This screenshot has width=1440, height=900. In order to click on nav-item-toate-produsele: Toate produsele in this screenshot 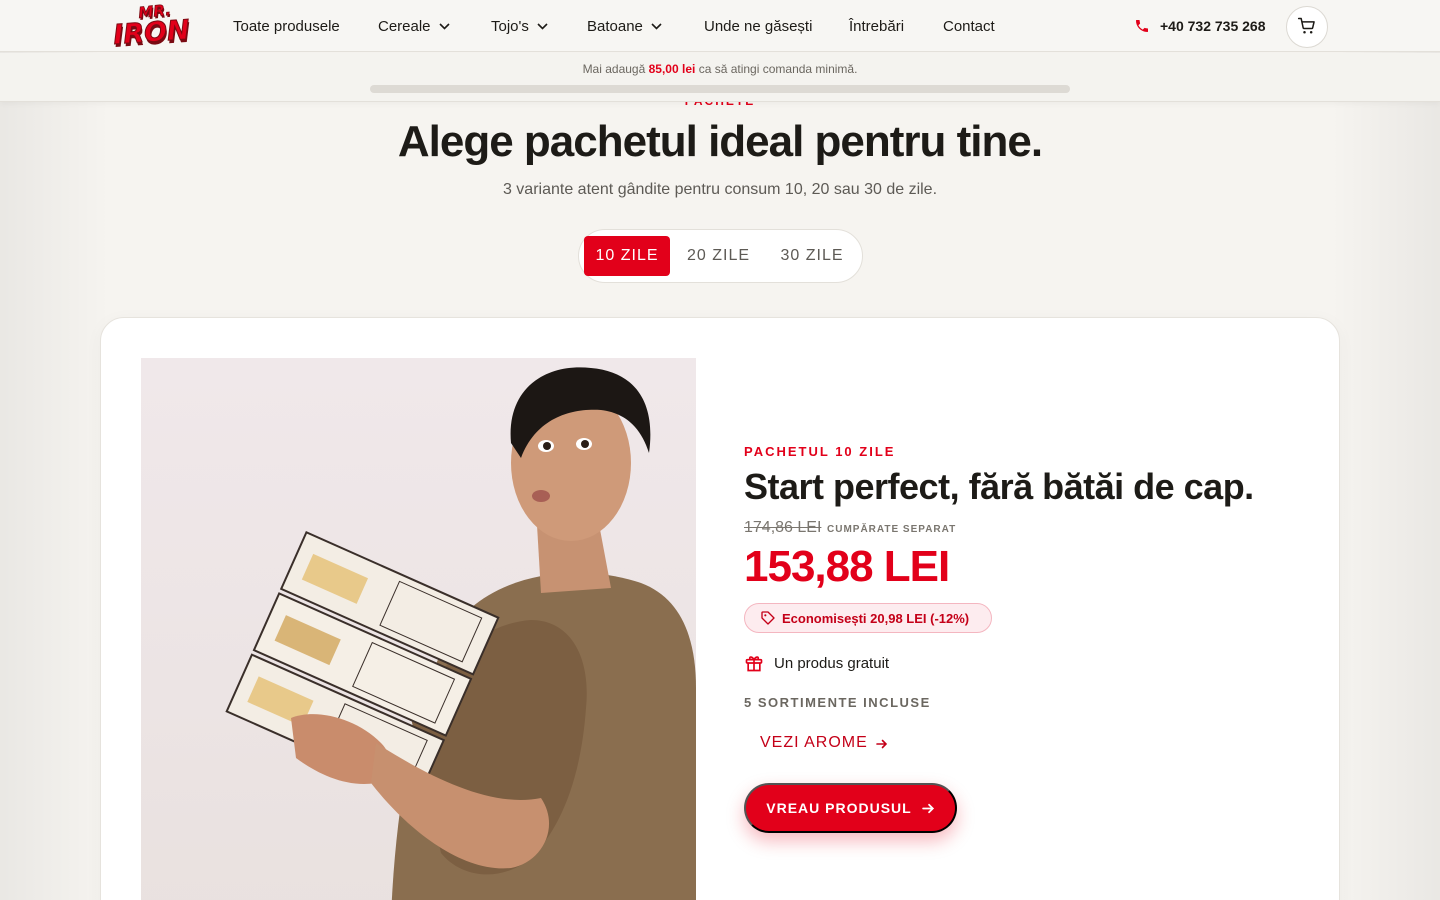, I will do `click(305, 26)`.